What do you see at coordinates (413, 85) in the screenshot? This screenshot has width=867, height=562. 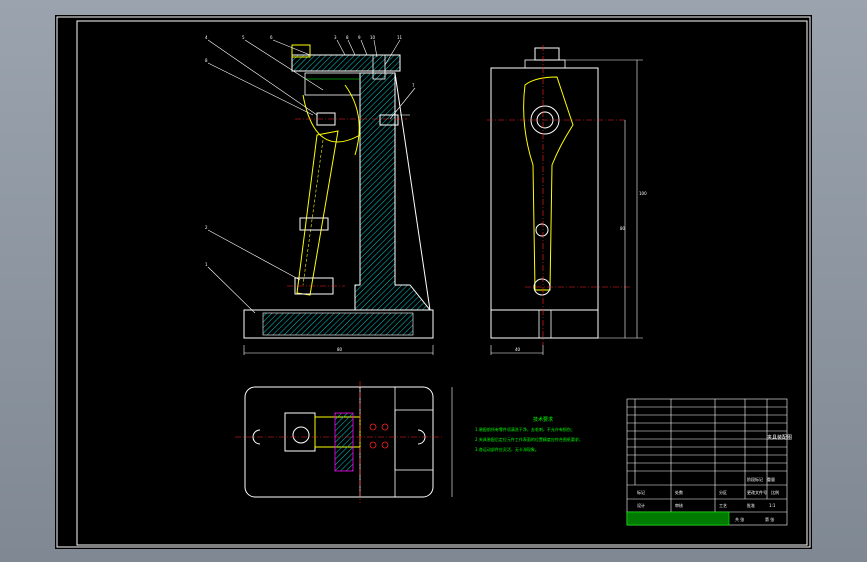 I see `balloon-label-7: 7` at bounding box center [413, 85].